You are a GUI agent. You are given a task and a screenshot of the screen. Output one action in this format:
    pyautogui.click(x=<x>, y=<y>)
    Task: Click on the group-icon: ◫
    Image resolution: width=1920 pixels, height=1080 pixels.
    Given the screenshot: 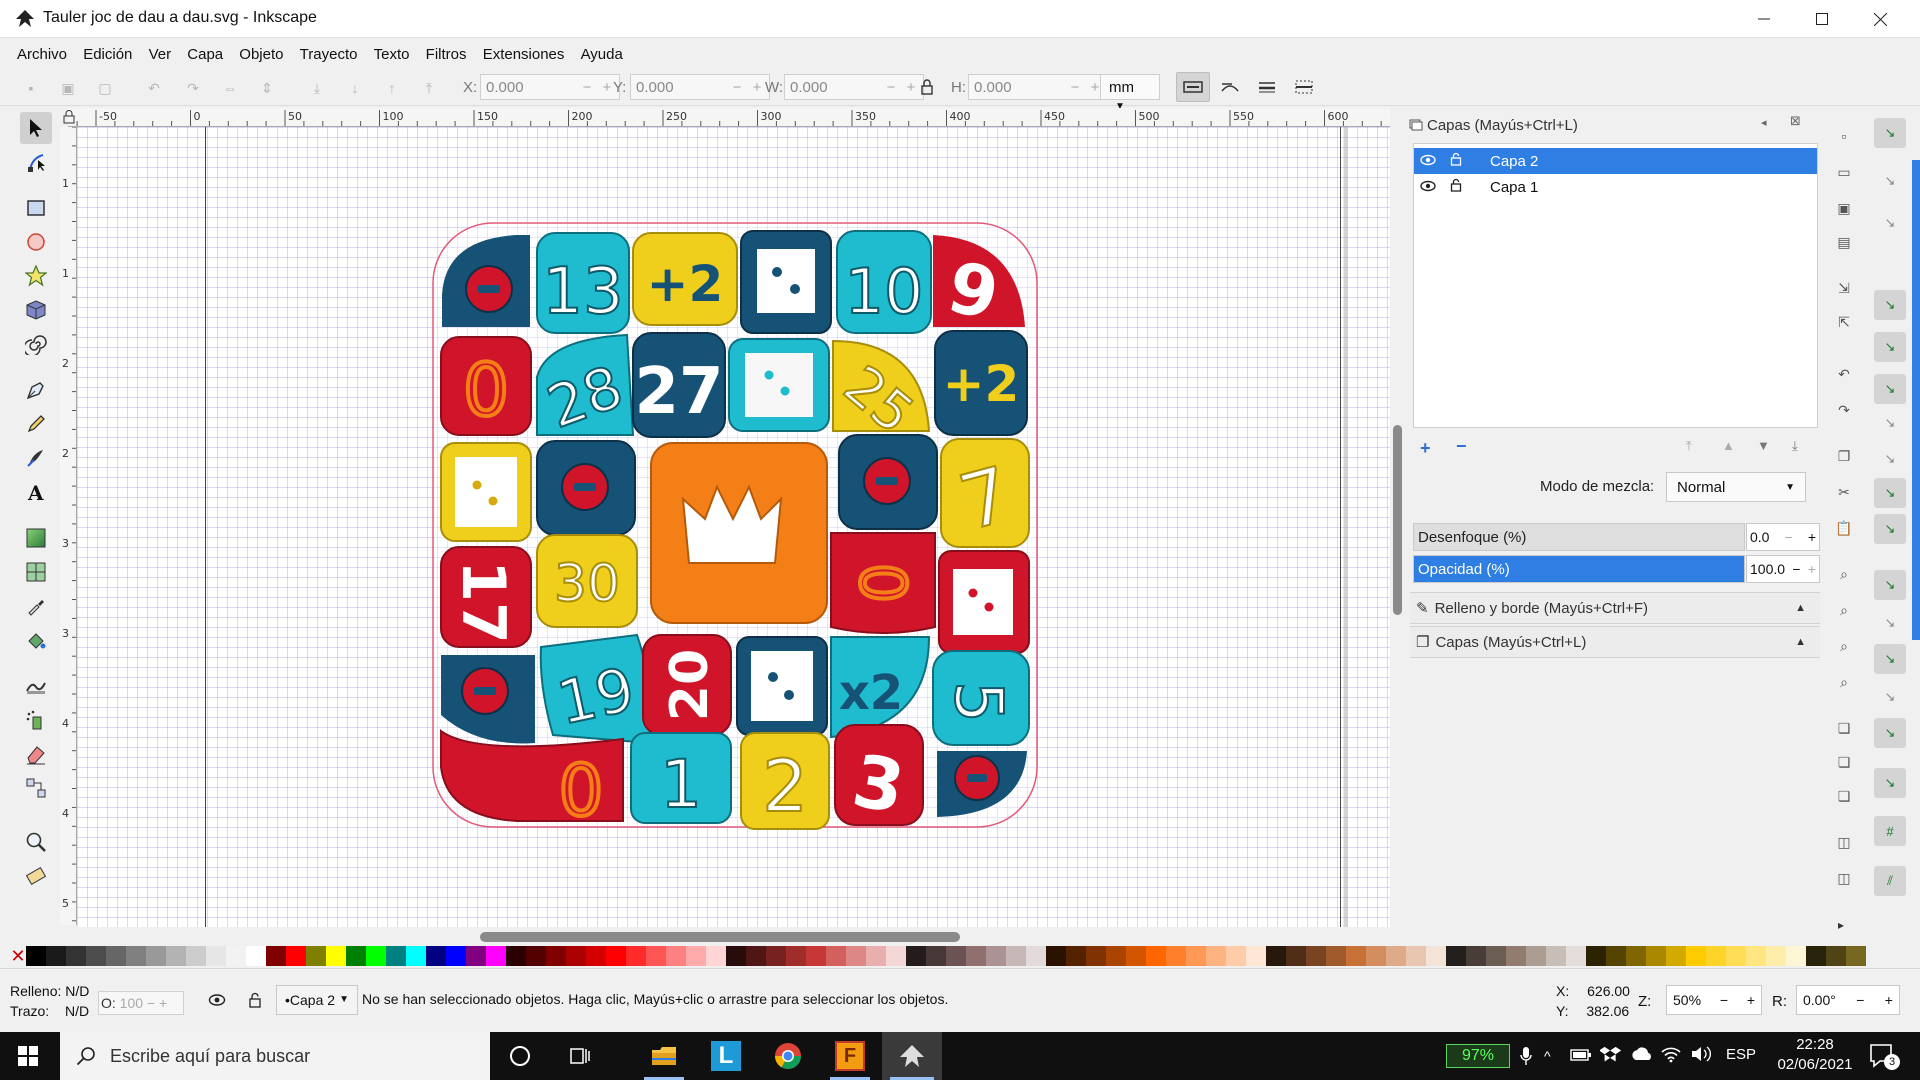 What is the action you would take?
    pyautogui.click(x=1844, y=844)
    